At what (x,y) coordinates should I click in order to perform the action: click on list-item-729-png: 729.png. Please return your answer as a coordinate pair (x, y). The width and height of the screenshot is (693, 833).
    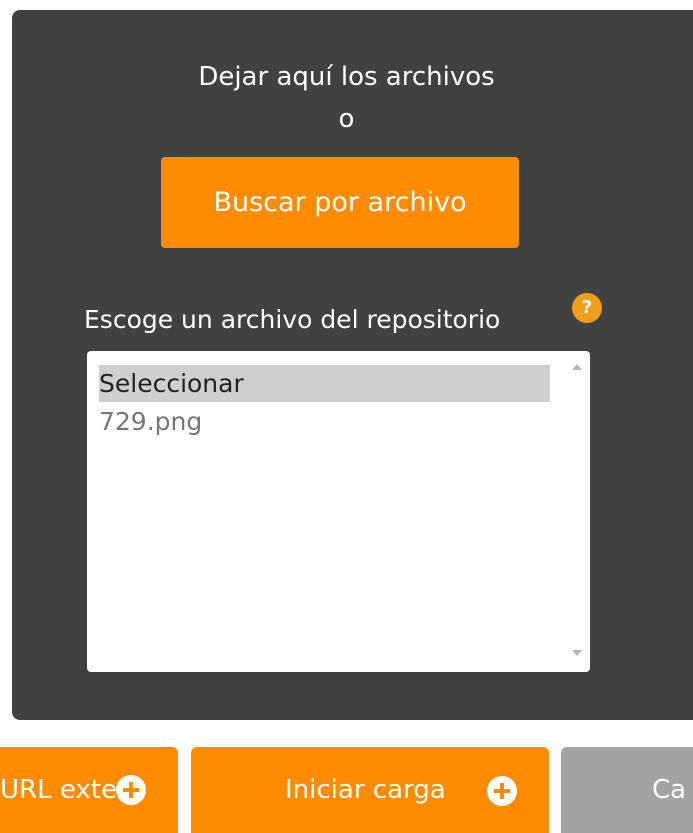
    Looking at the image, I should click on (324, 421).